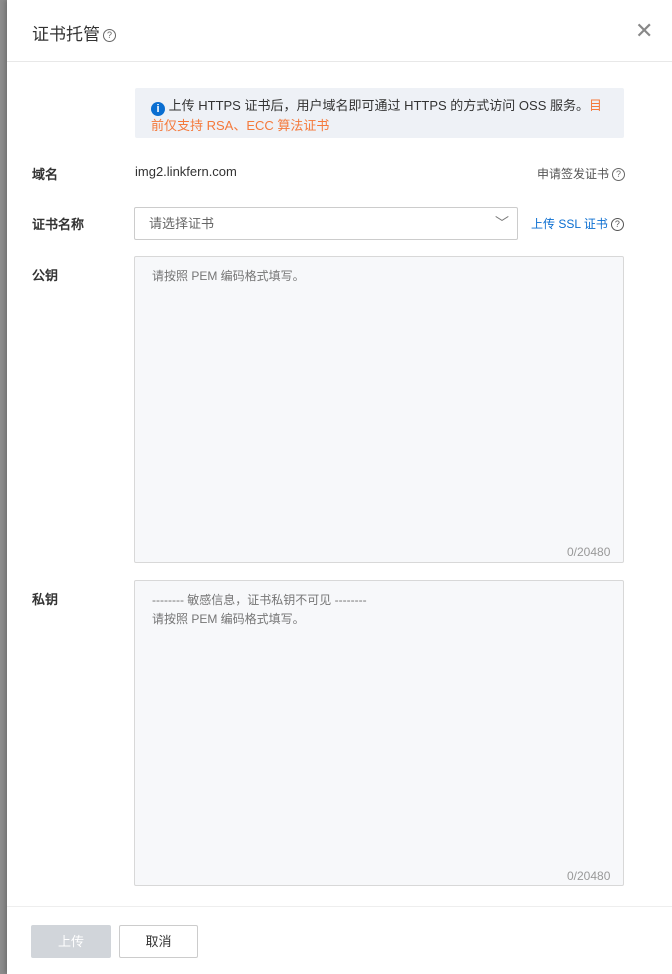 The height and width of the screenshot is (974, 672). I want to click on dialog-footer: 上传 取消, so click(339, 940).